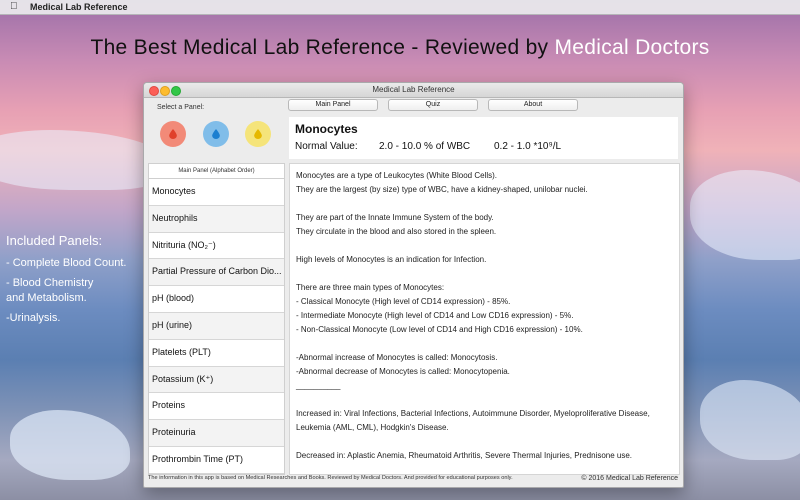 Image resolution: width=800 pixels, height=500 pixels. What do you see at coordinates (216, 192) in the screenshot?
I see `list-item: Monocytes` at bounding box center [216, 192].